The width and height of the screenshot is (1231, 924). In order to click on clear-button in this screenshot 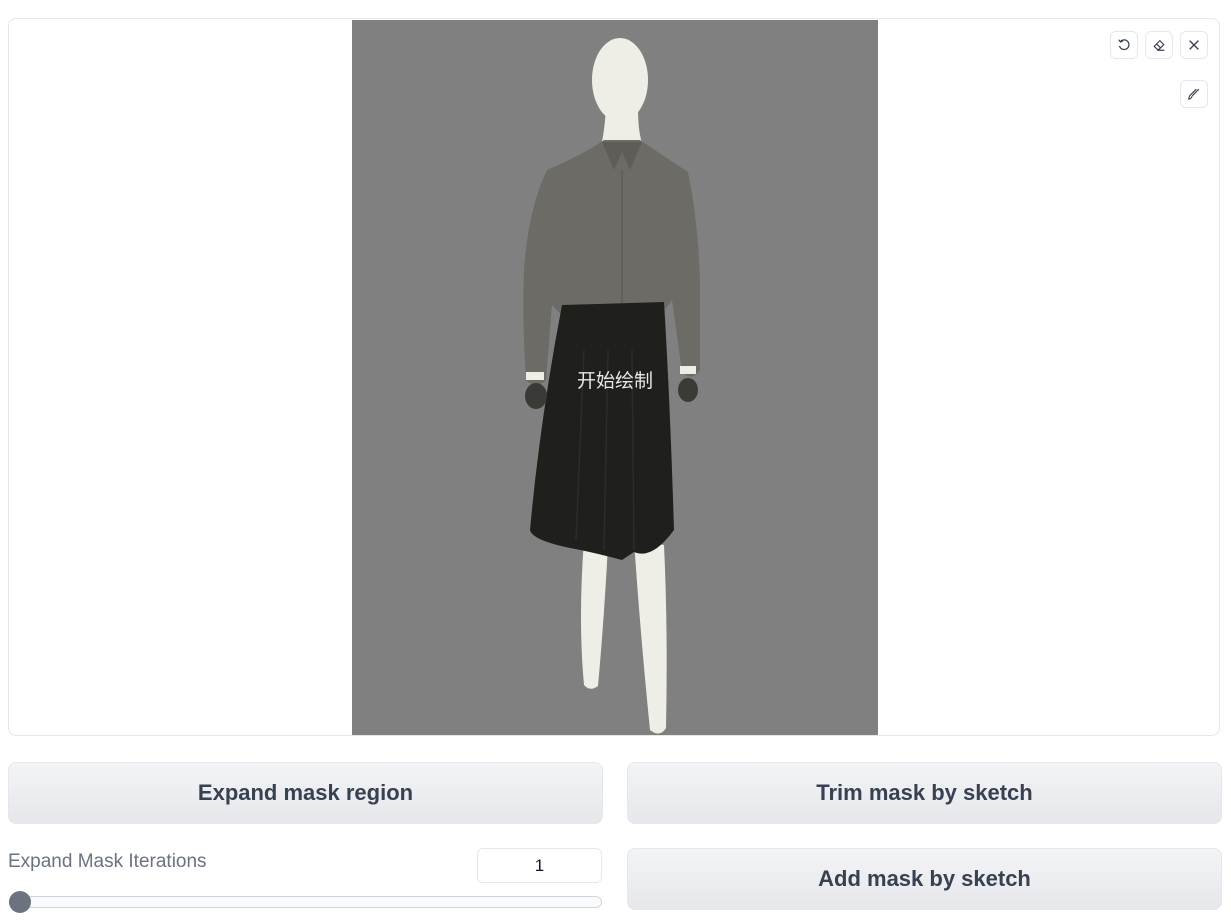, I will do `click(1194, 45)`.